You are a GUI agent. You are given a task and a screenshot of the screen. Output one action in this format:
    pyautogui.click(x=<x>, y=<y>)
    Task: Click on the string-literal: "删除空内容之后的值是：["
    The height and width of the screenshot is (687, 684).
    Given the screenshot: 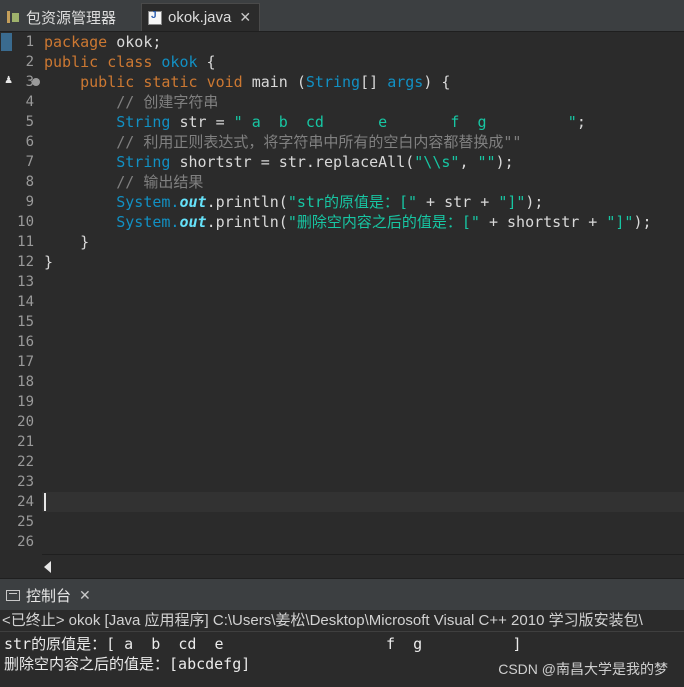 What is the action you would take?
    pyautogui.click(x=383, y=222)
    